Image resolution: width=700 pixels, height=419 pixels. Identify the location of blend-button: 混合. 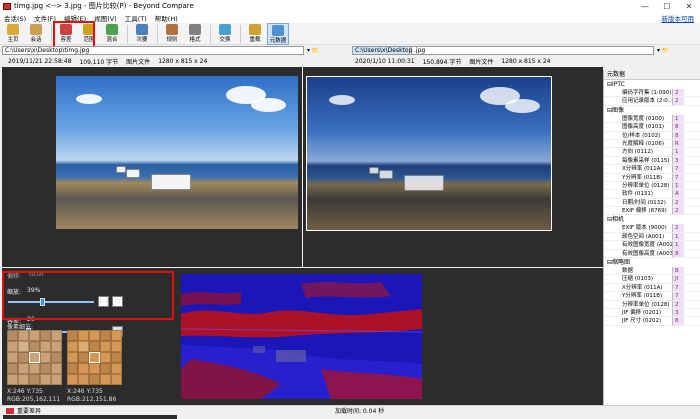
(112, 33).